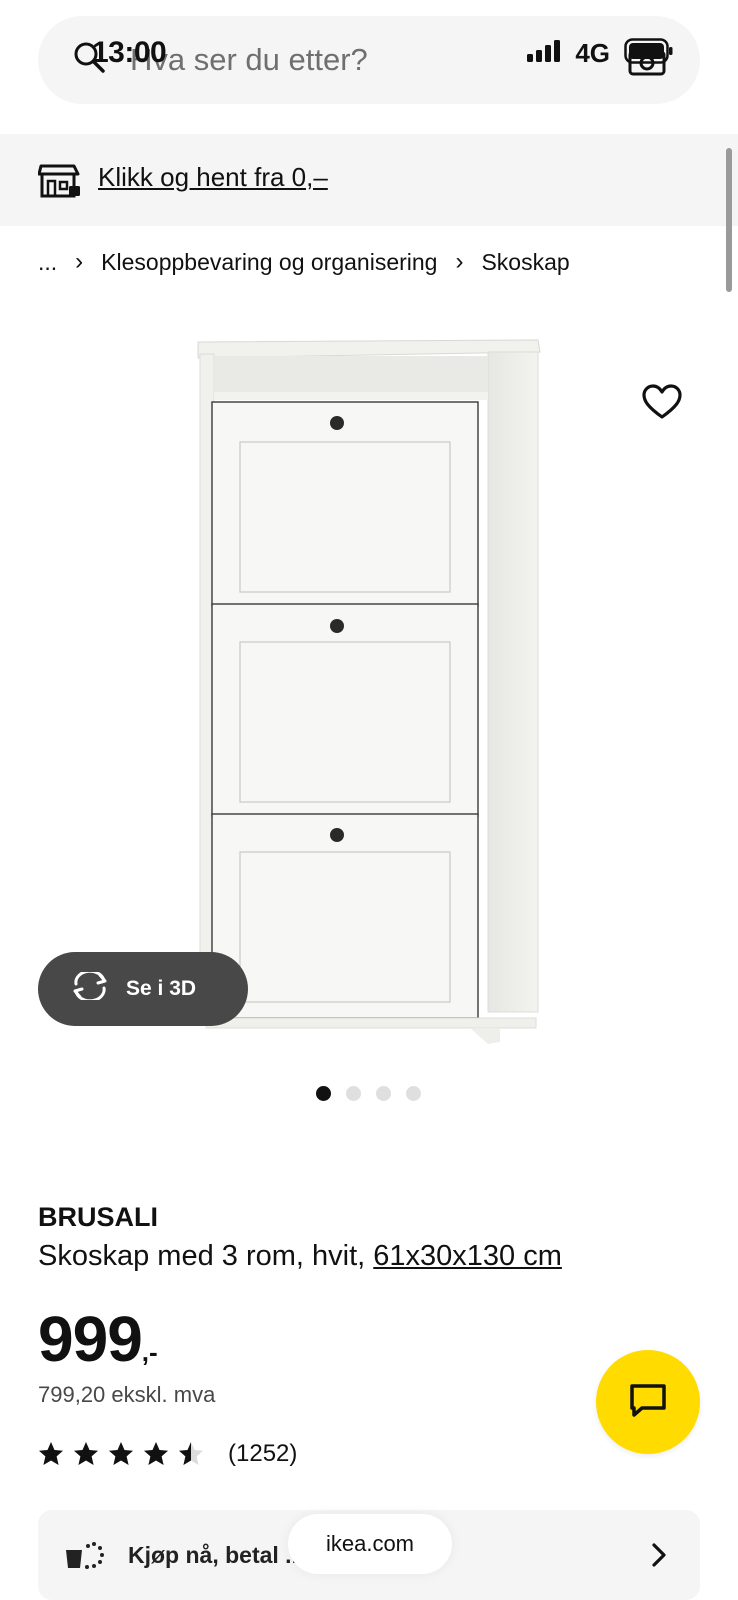  Describe the element at coordinates (59, 183) in the screenshot. I see `store-icon` at that location.